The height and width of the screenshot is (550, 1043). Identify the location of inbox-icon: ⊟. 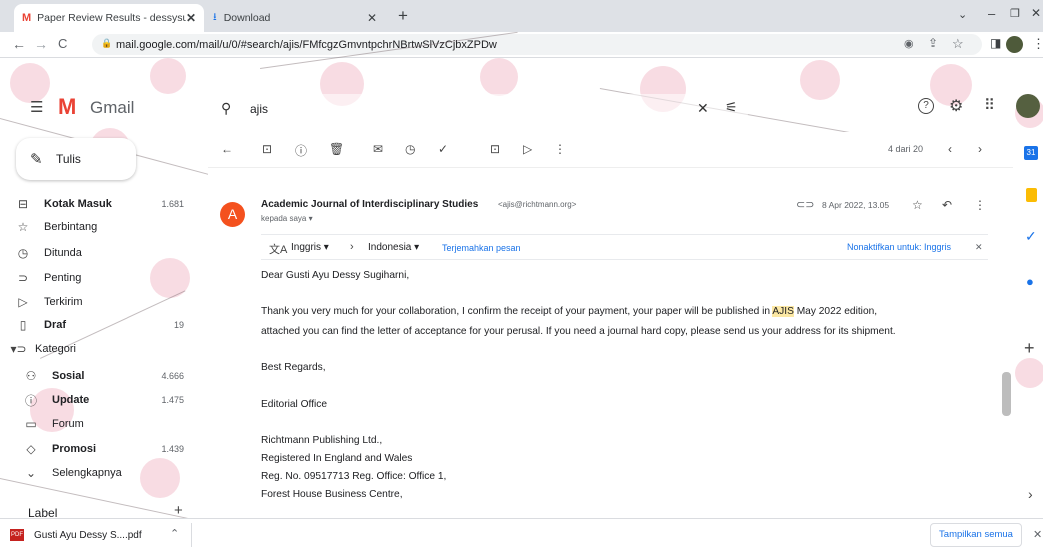
(23, 204).